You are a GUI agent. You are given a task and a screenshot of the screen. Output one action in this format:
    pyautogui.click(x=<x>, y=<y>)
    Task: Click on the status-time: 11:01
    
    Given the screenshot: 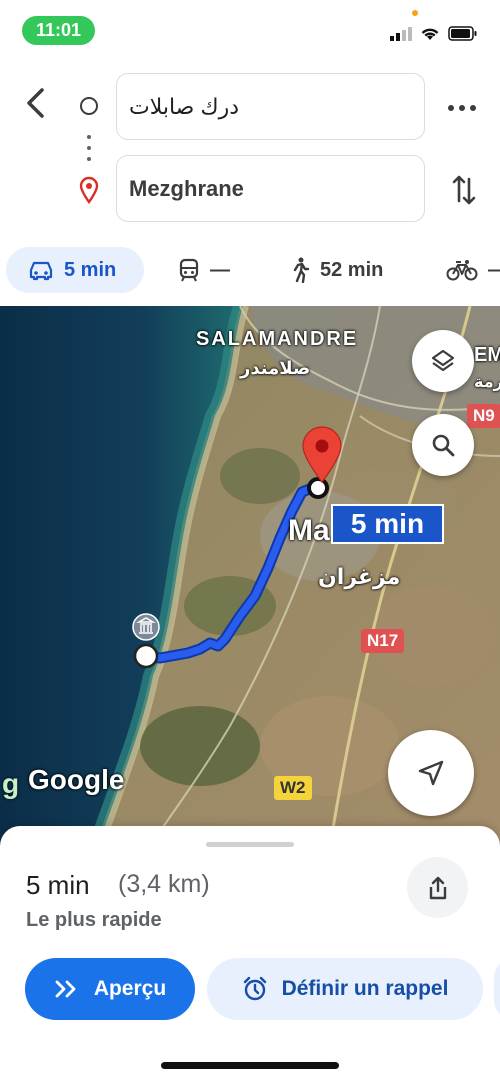 What is the action you would take?
    pyautogui.click(x=58, y=30)
    